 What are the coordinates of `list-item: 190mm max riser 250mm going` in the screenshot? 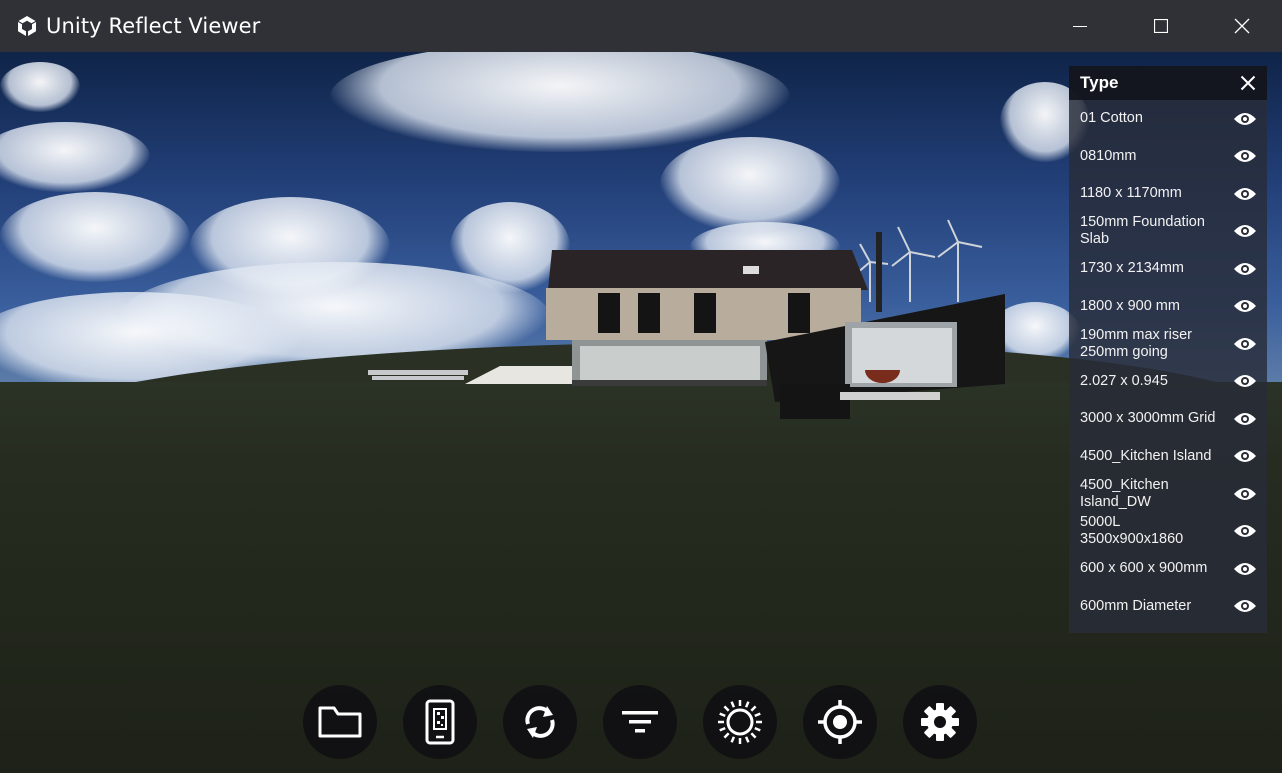 It's located at (1168, 344).